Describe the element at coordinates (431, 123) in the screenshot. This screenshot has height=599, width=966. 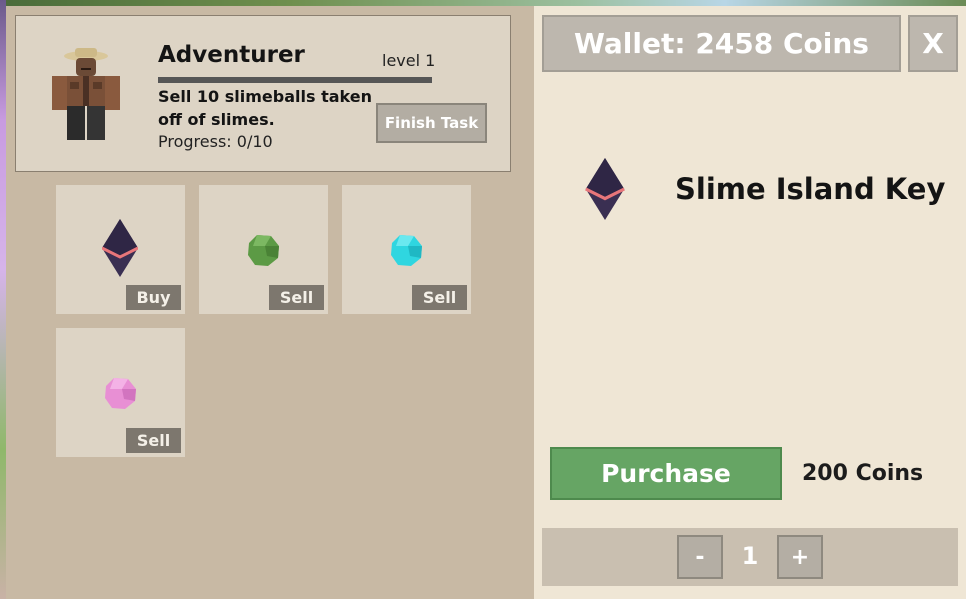
I see `finish-task-button: Finish Task` at that location.